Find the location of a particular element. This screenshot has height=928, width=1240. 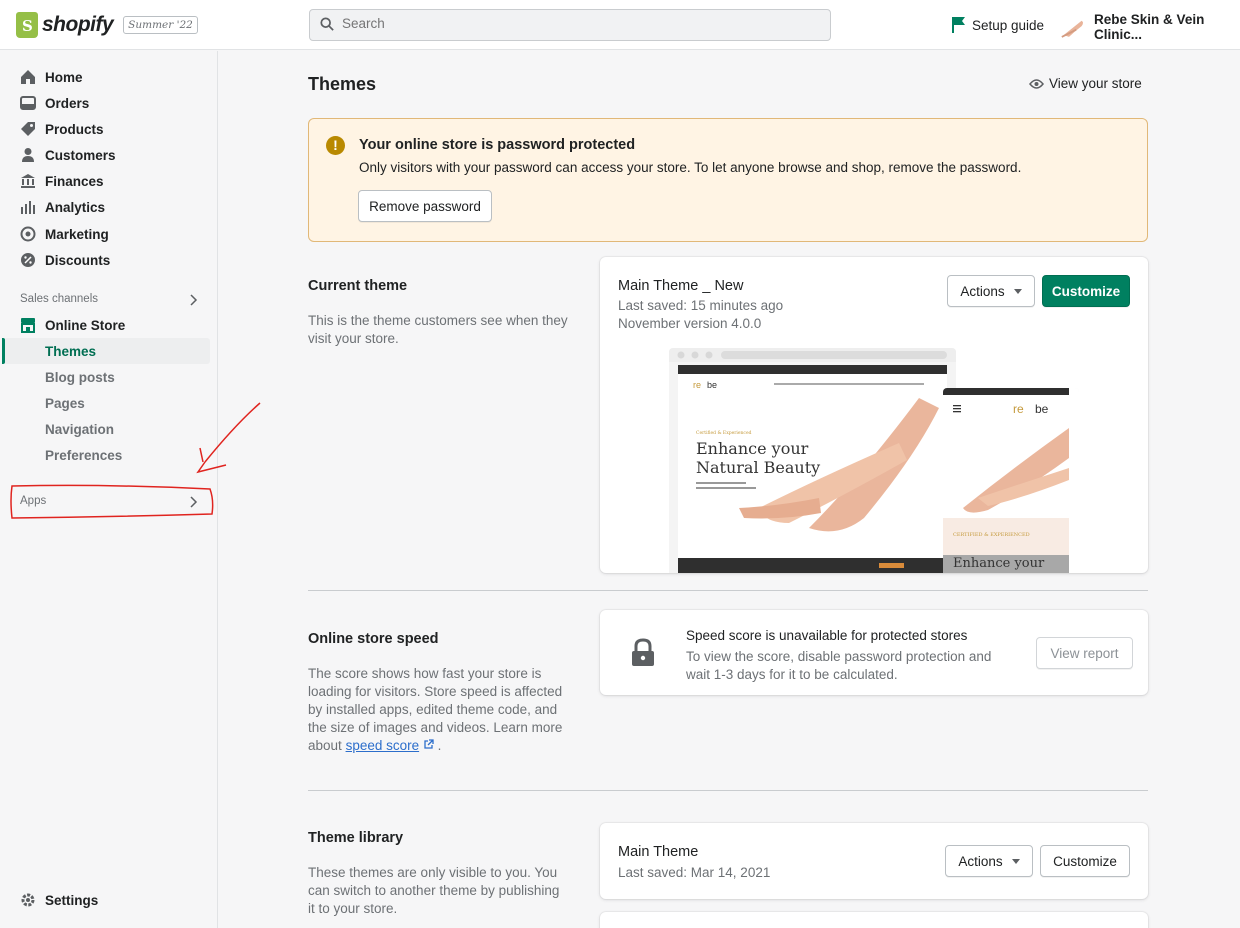

sidebar-item-home: Home is located at coordinates (51, 77).